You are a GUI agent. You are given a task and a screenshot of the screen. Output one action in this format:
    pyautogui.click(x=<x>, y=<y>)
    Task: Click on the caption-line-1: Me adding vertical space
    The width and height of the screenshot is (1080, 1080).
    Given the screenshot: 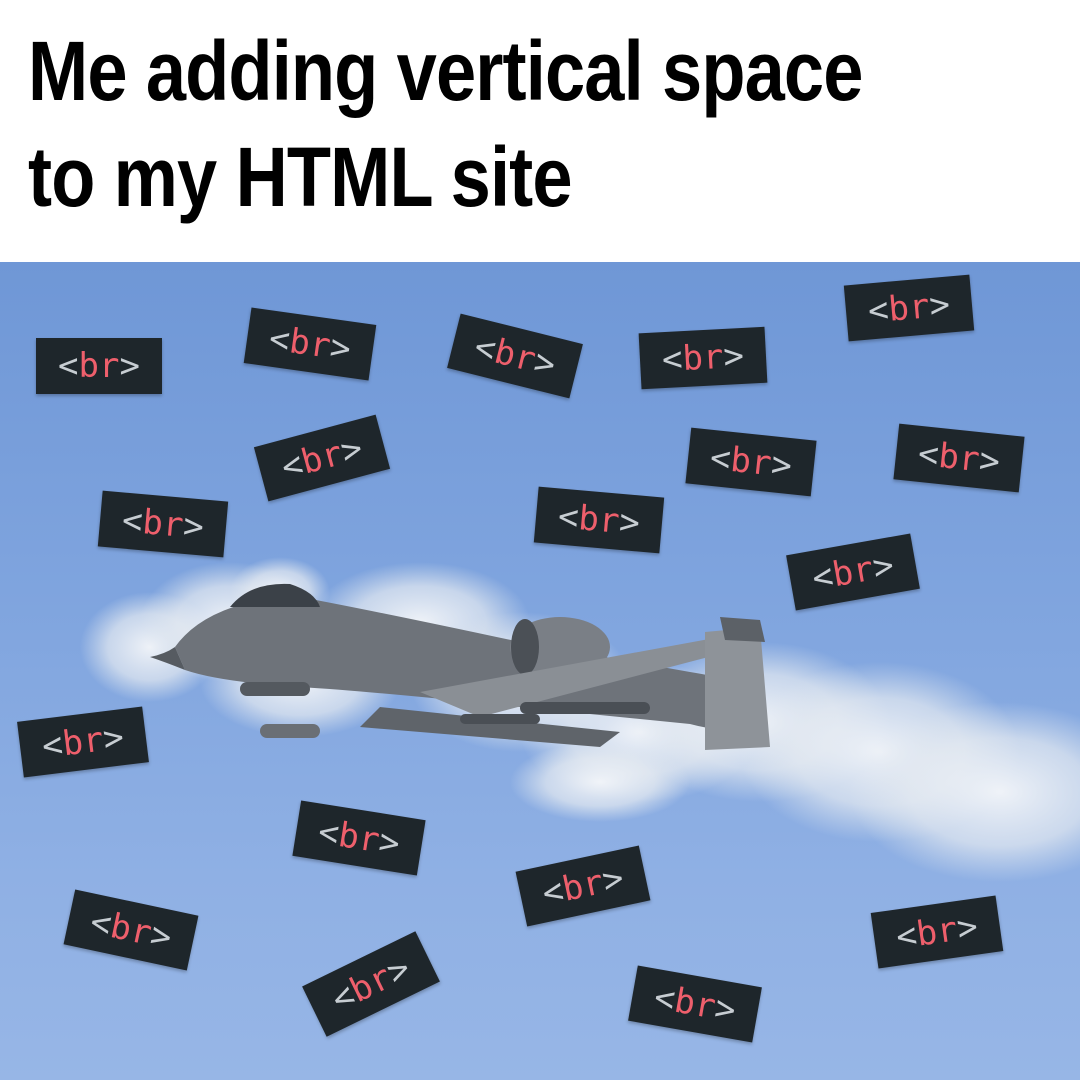 What is the action you would take?
    pyautogui.click(x=445, y=71)
    